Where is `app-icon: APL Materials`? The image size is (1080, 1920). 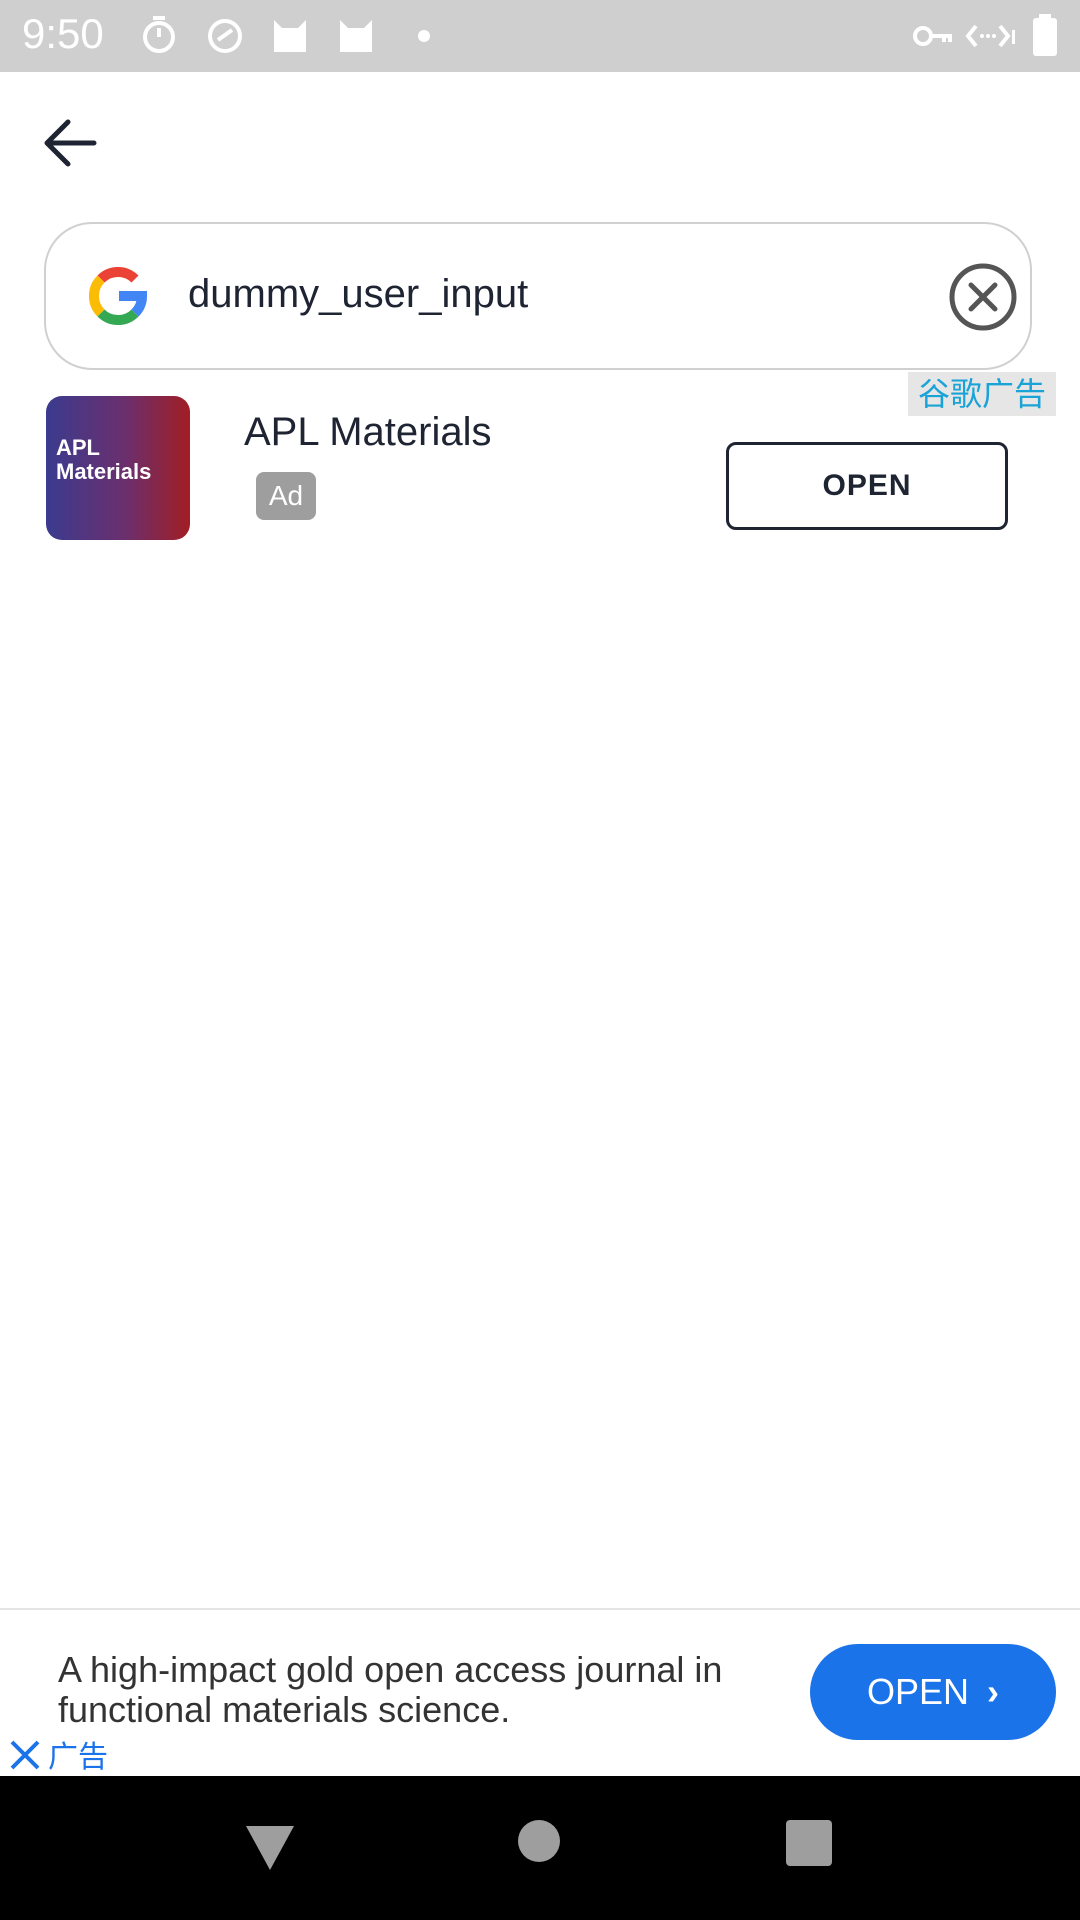
app-icon: APL Materials is located at coordinates (118, 468).